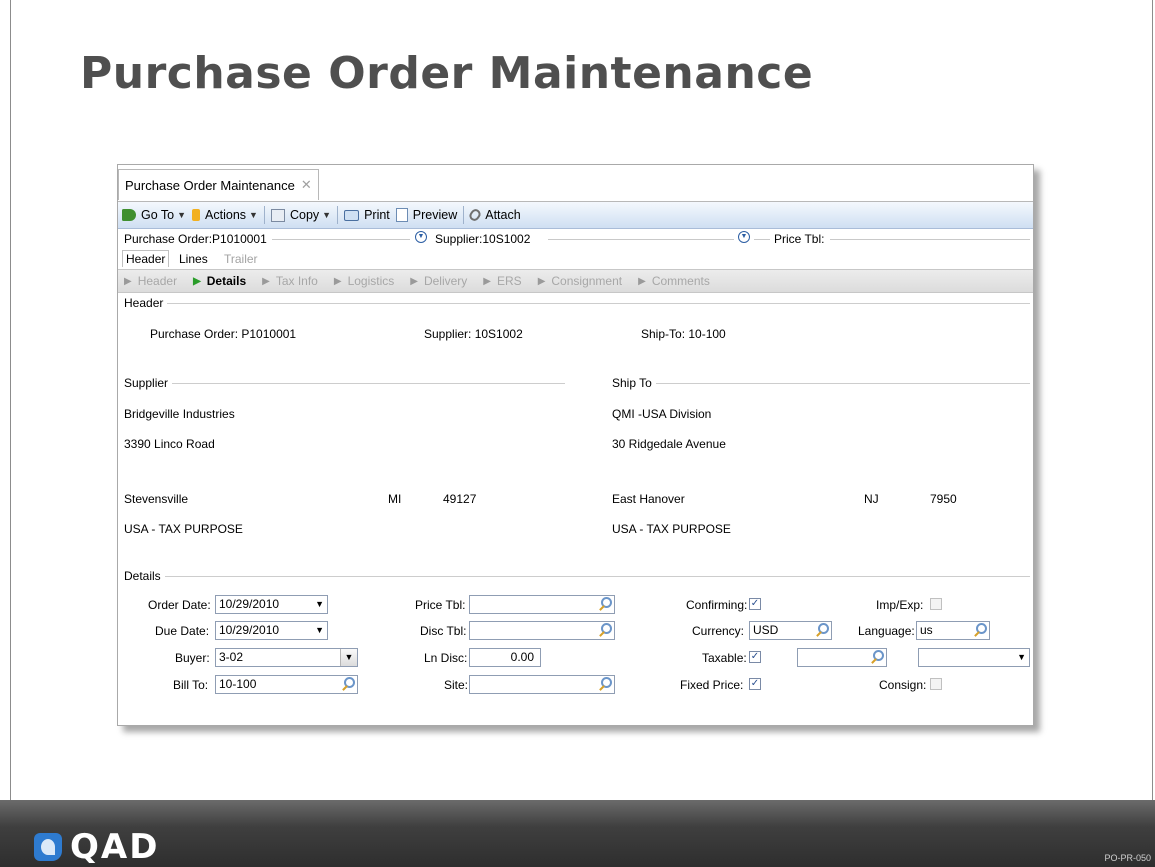 This screenshot has height=867, width=1155. Describe the element at coordinates (290, 281) in the screenshot. I see `section-tax-info: ▶ Tax Info` at that location.